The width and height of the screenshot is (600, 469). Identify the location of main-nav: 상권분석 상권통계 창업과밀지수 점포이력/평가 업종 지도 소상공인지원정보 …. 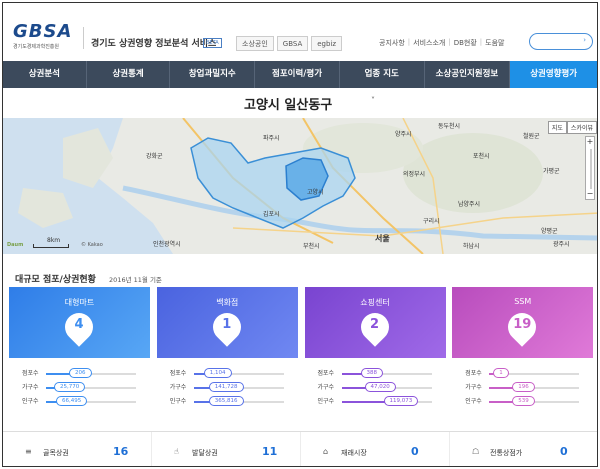
(300, 74).